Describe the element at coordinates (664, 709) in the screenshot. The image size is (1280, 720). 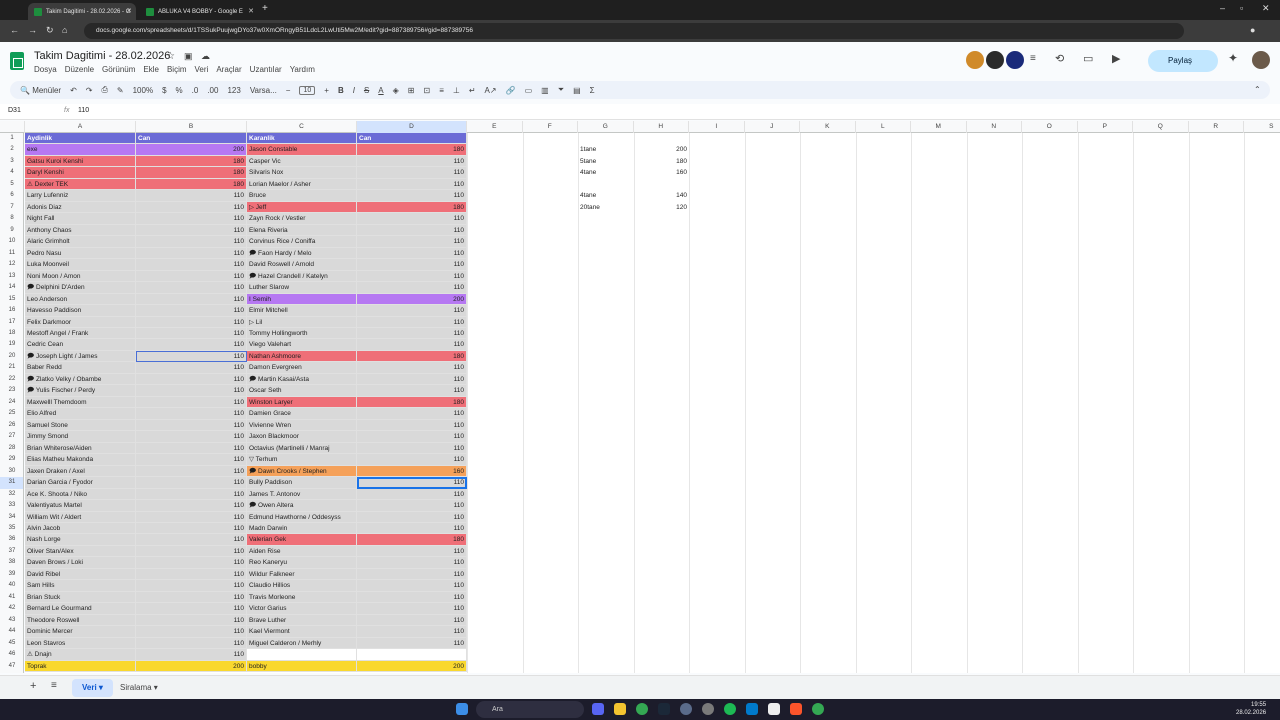
I see `steam-icon` at that location.